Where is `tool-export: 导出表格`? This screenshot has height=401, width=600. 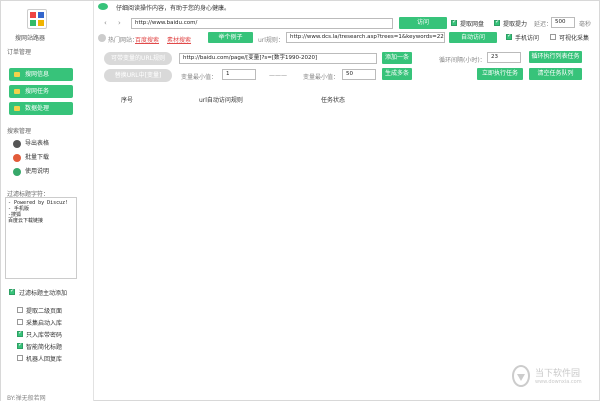
tool-export: 导出表格 is located at coordinates (31, 144).